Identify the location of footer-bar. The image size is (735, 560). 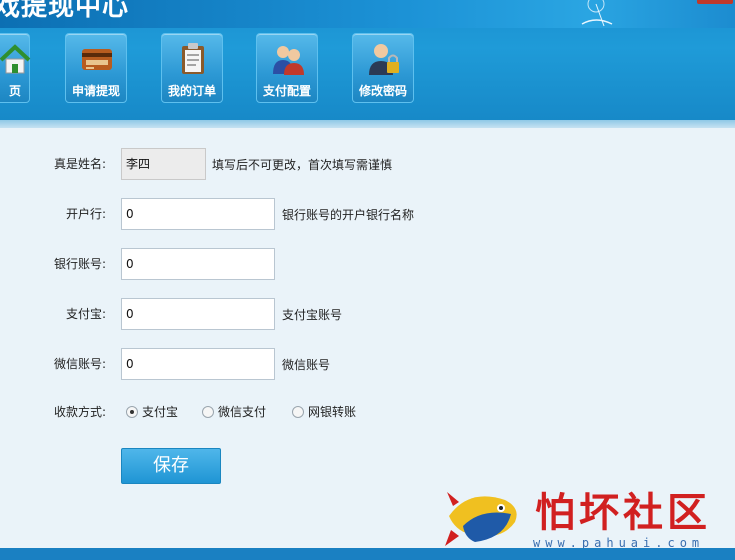
(367, 554).